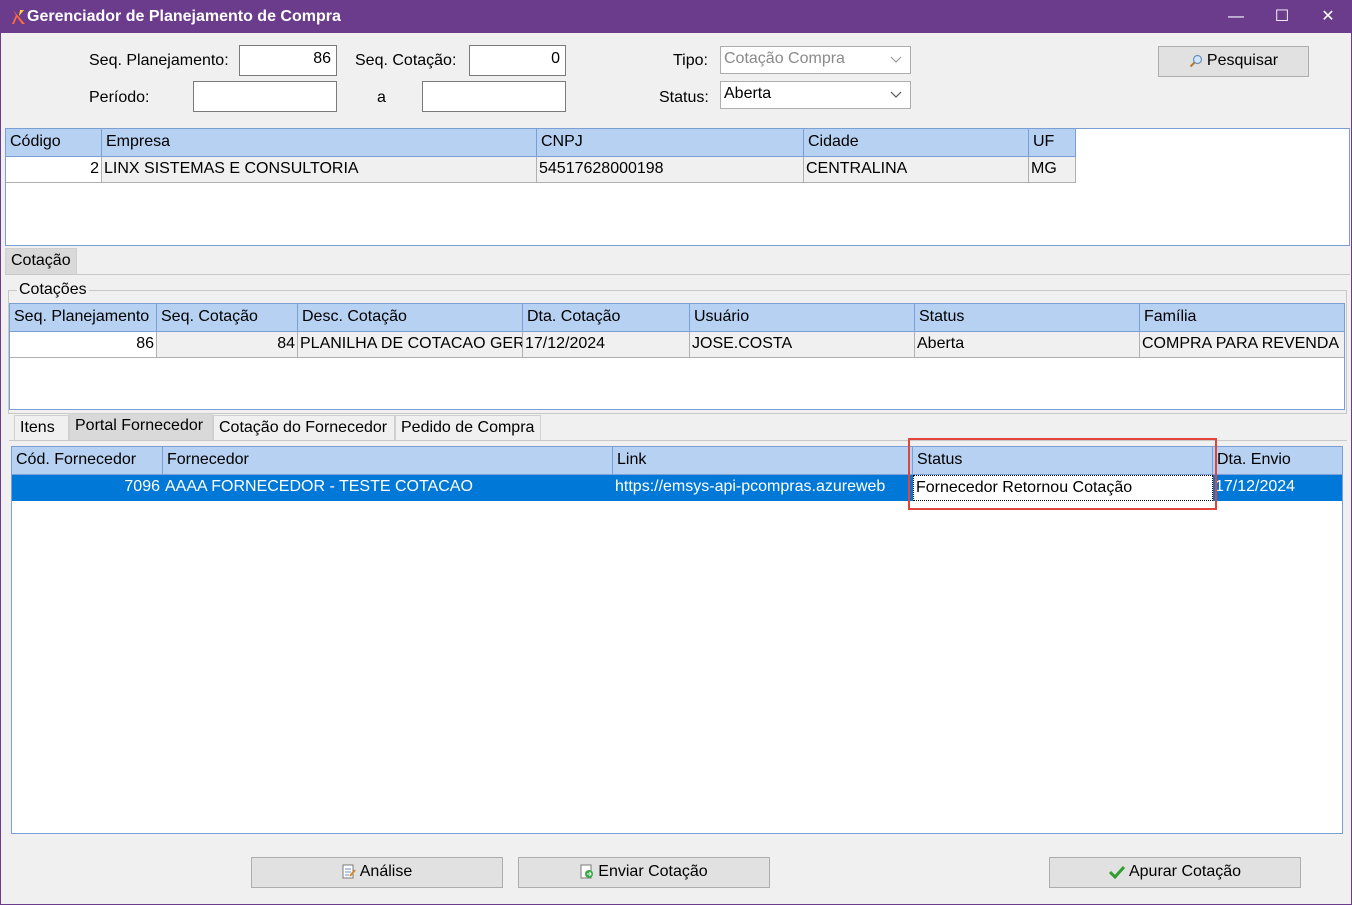 The image size is (1352, 905). Describe the element at coordinates (670, 170) in the screenshot. I see `table-cell: 54517628000198` at that location.